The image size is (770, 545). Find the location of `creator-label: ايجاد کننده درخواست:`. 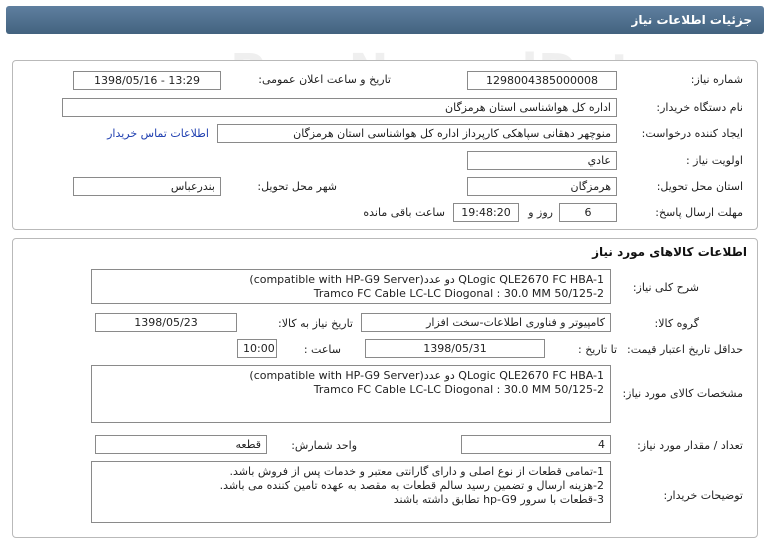

creator-label: ايجاد کننده درخواست: is located at coordinates (692, 133).